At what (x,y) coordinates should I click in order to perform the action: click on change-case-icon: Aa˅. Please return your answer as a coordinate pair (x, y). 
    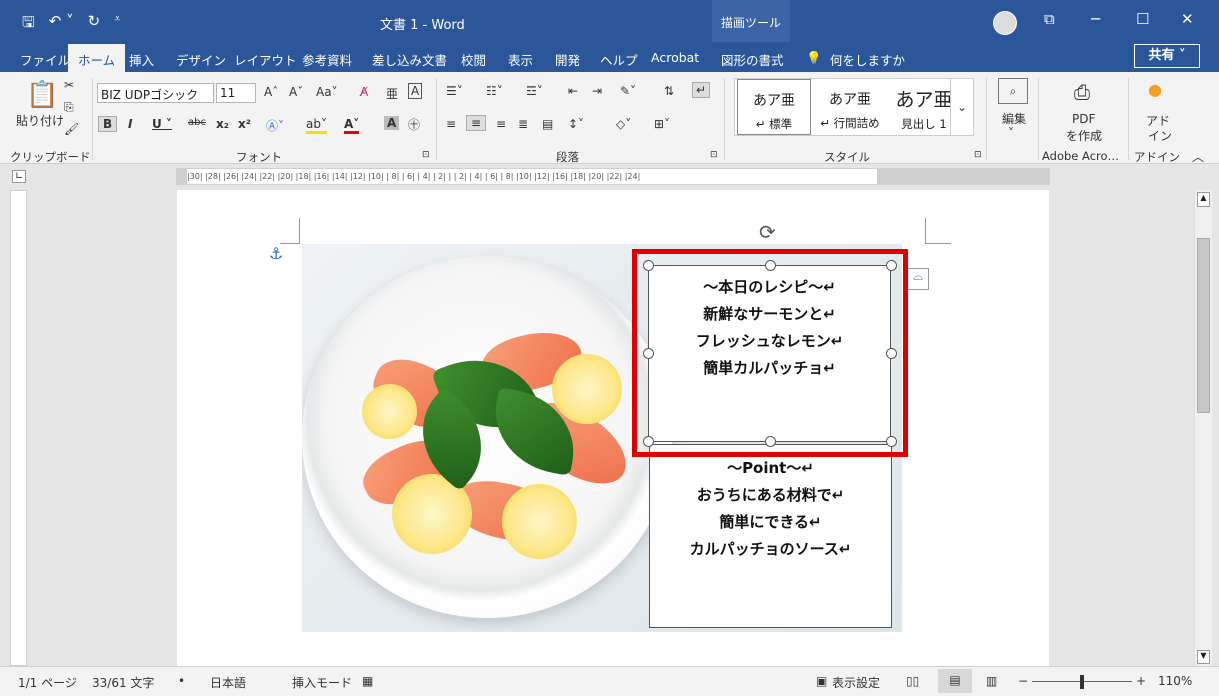
    Looking at the image, I should click on (327, 92).